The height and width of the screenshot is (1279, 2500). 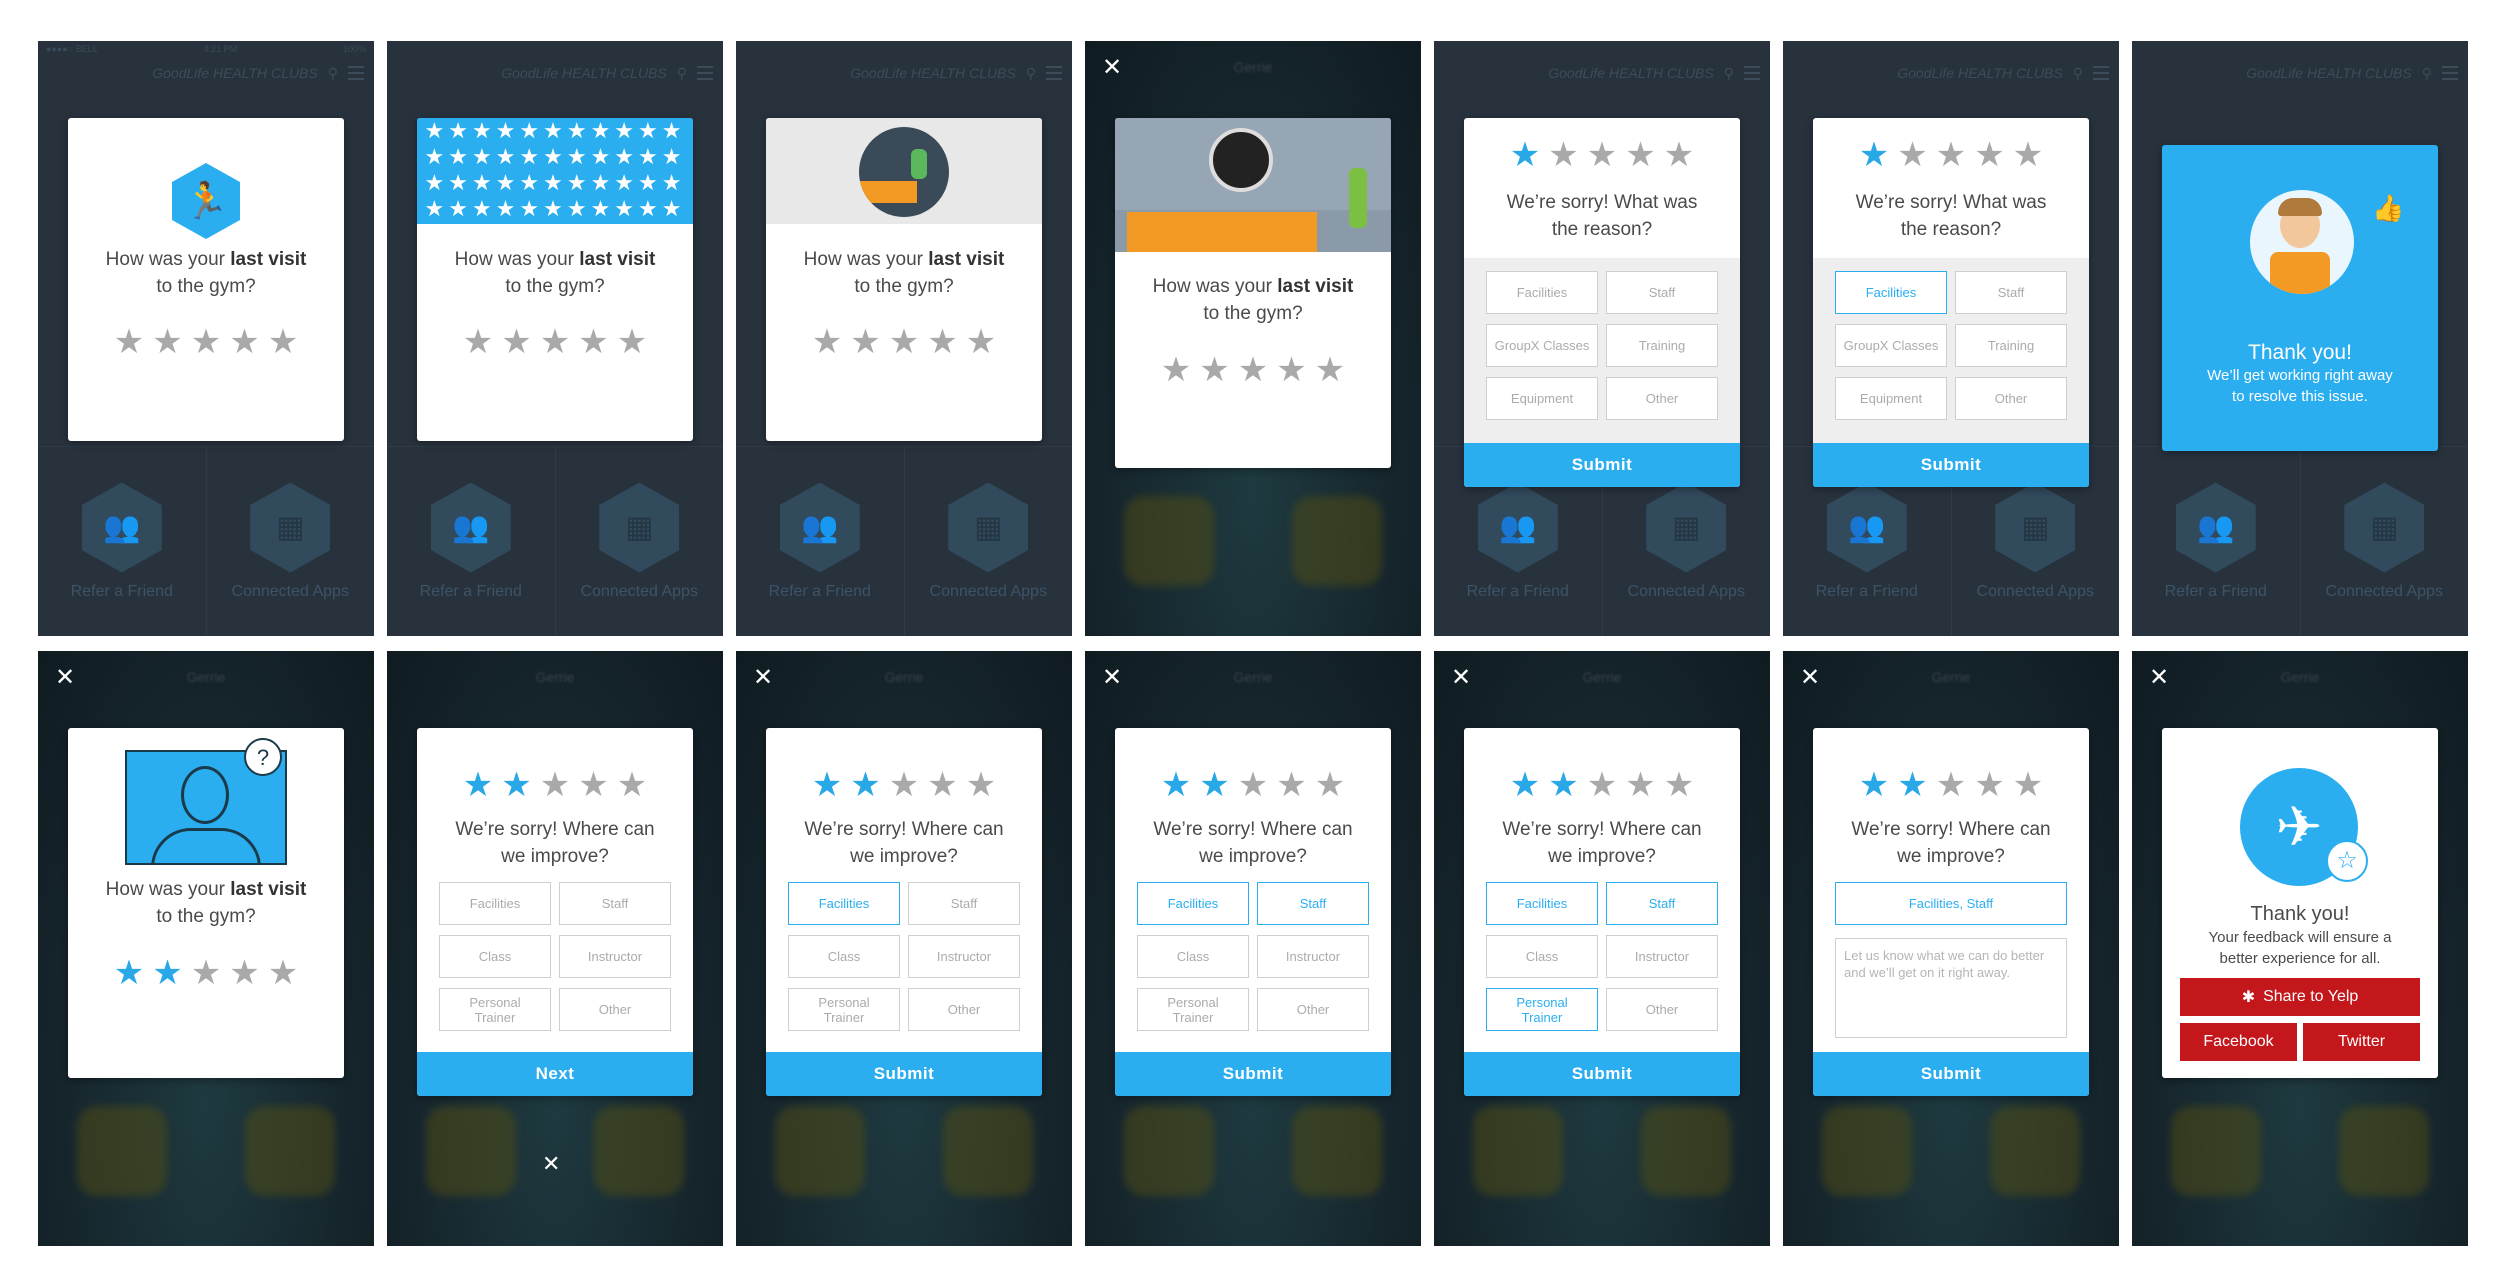 What do you see at coordinates (1951, 903) in the screenshot?
I see `selected-options-summary: Facilities, Staff` at bounding box center [1951, 903].